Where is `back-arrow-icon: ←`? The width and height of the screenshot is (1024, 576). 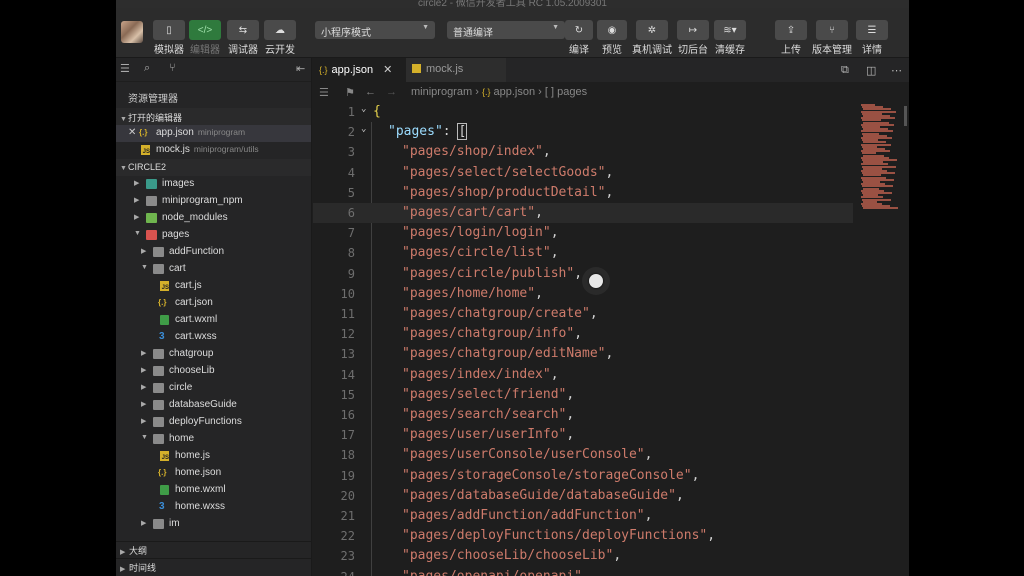
back-arrow-icon: ← is located at coordinates (370, 92).